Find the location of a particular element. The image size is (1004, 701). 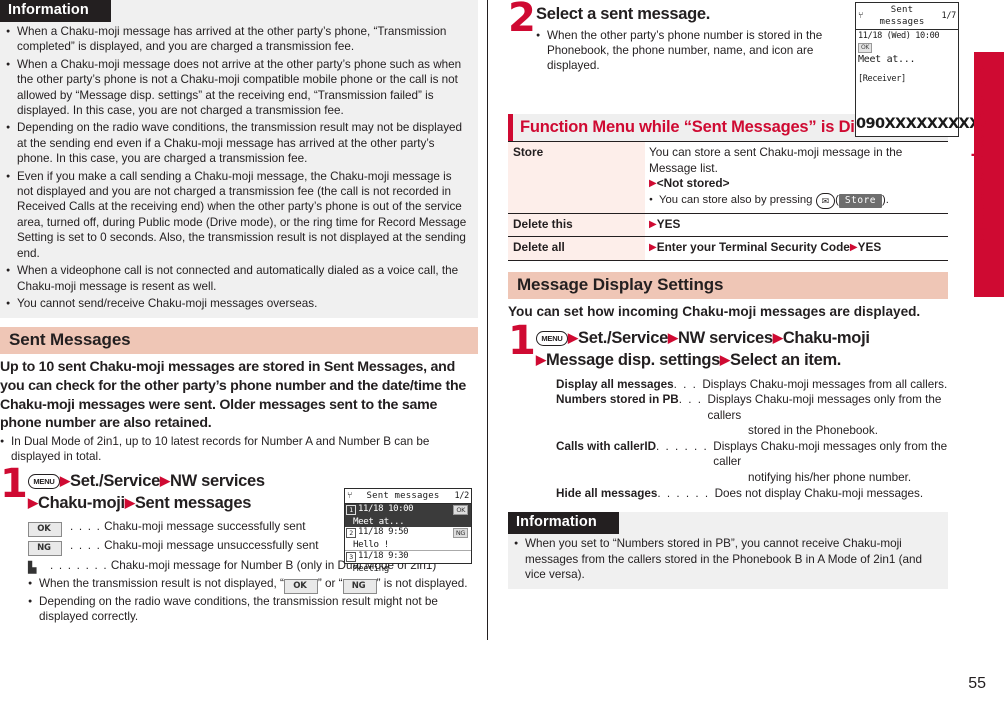

action-label: <Not stored> is located at coordinates (693, 183).